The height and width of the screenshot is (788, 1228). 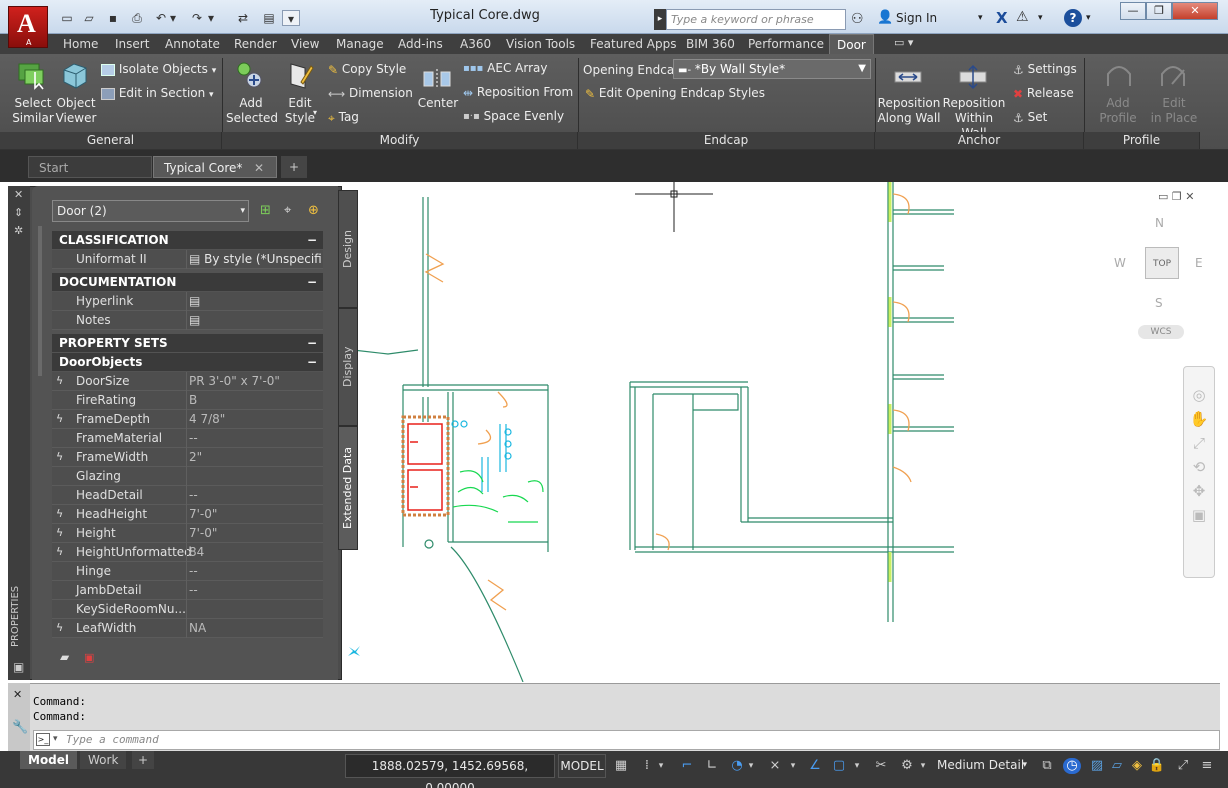 What do you see at coordinates (450, 771) in the screenshot?
I see `coordinates-readout: 1888.02579, 1452.69568, 0.00000` at bounding box center [450, 771].